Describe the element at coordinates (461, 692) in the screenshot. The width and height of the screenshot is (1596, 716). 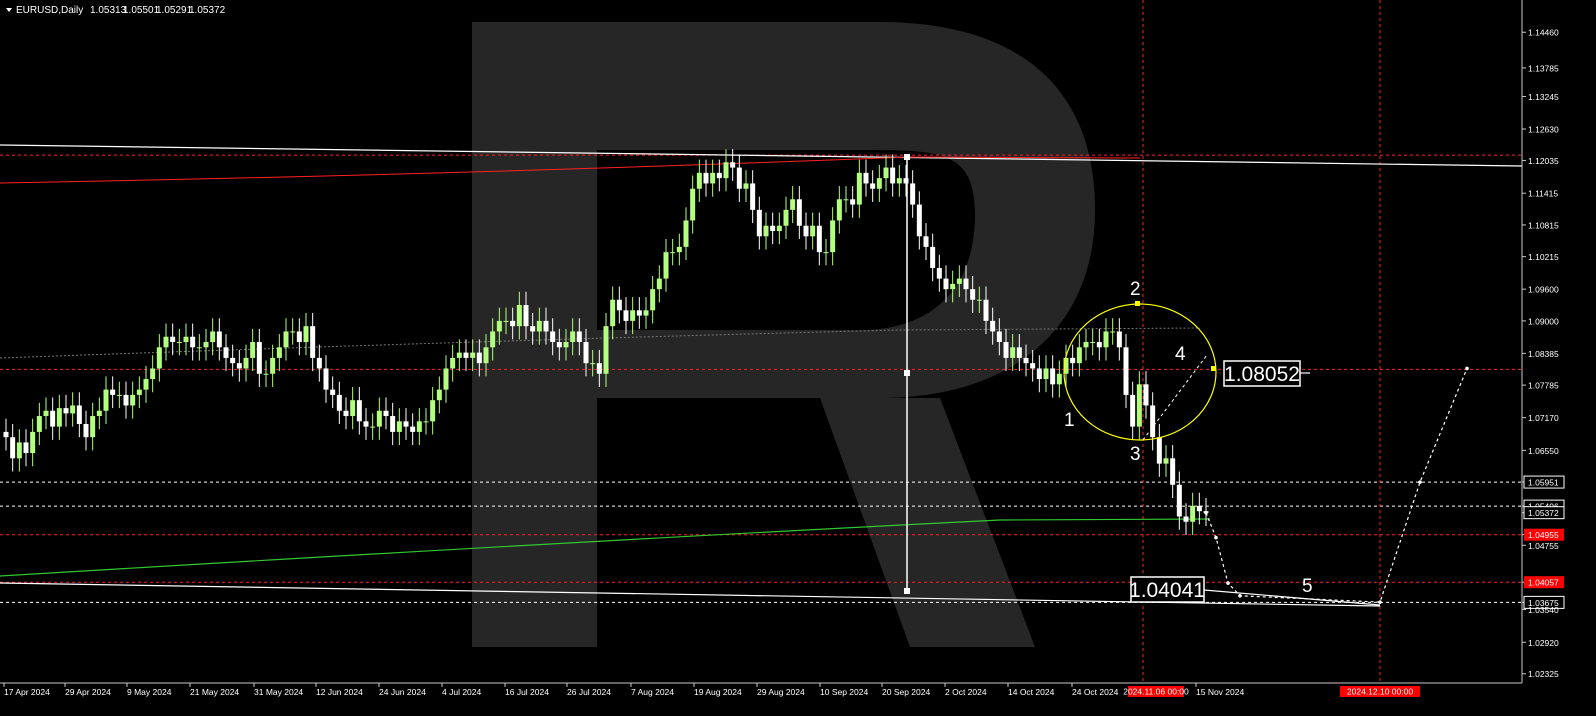
I see `time-tick-label: 4 Jul 2024` at that location.